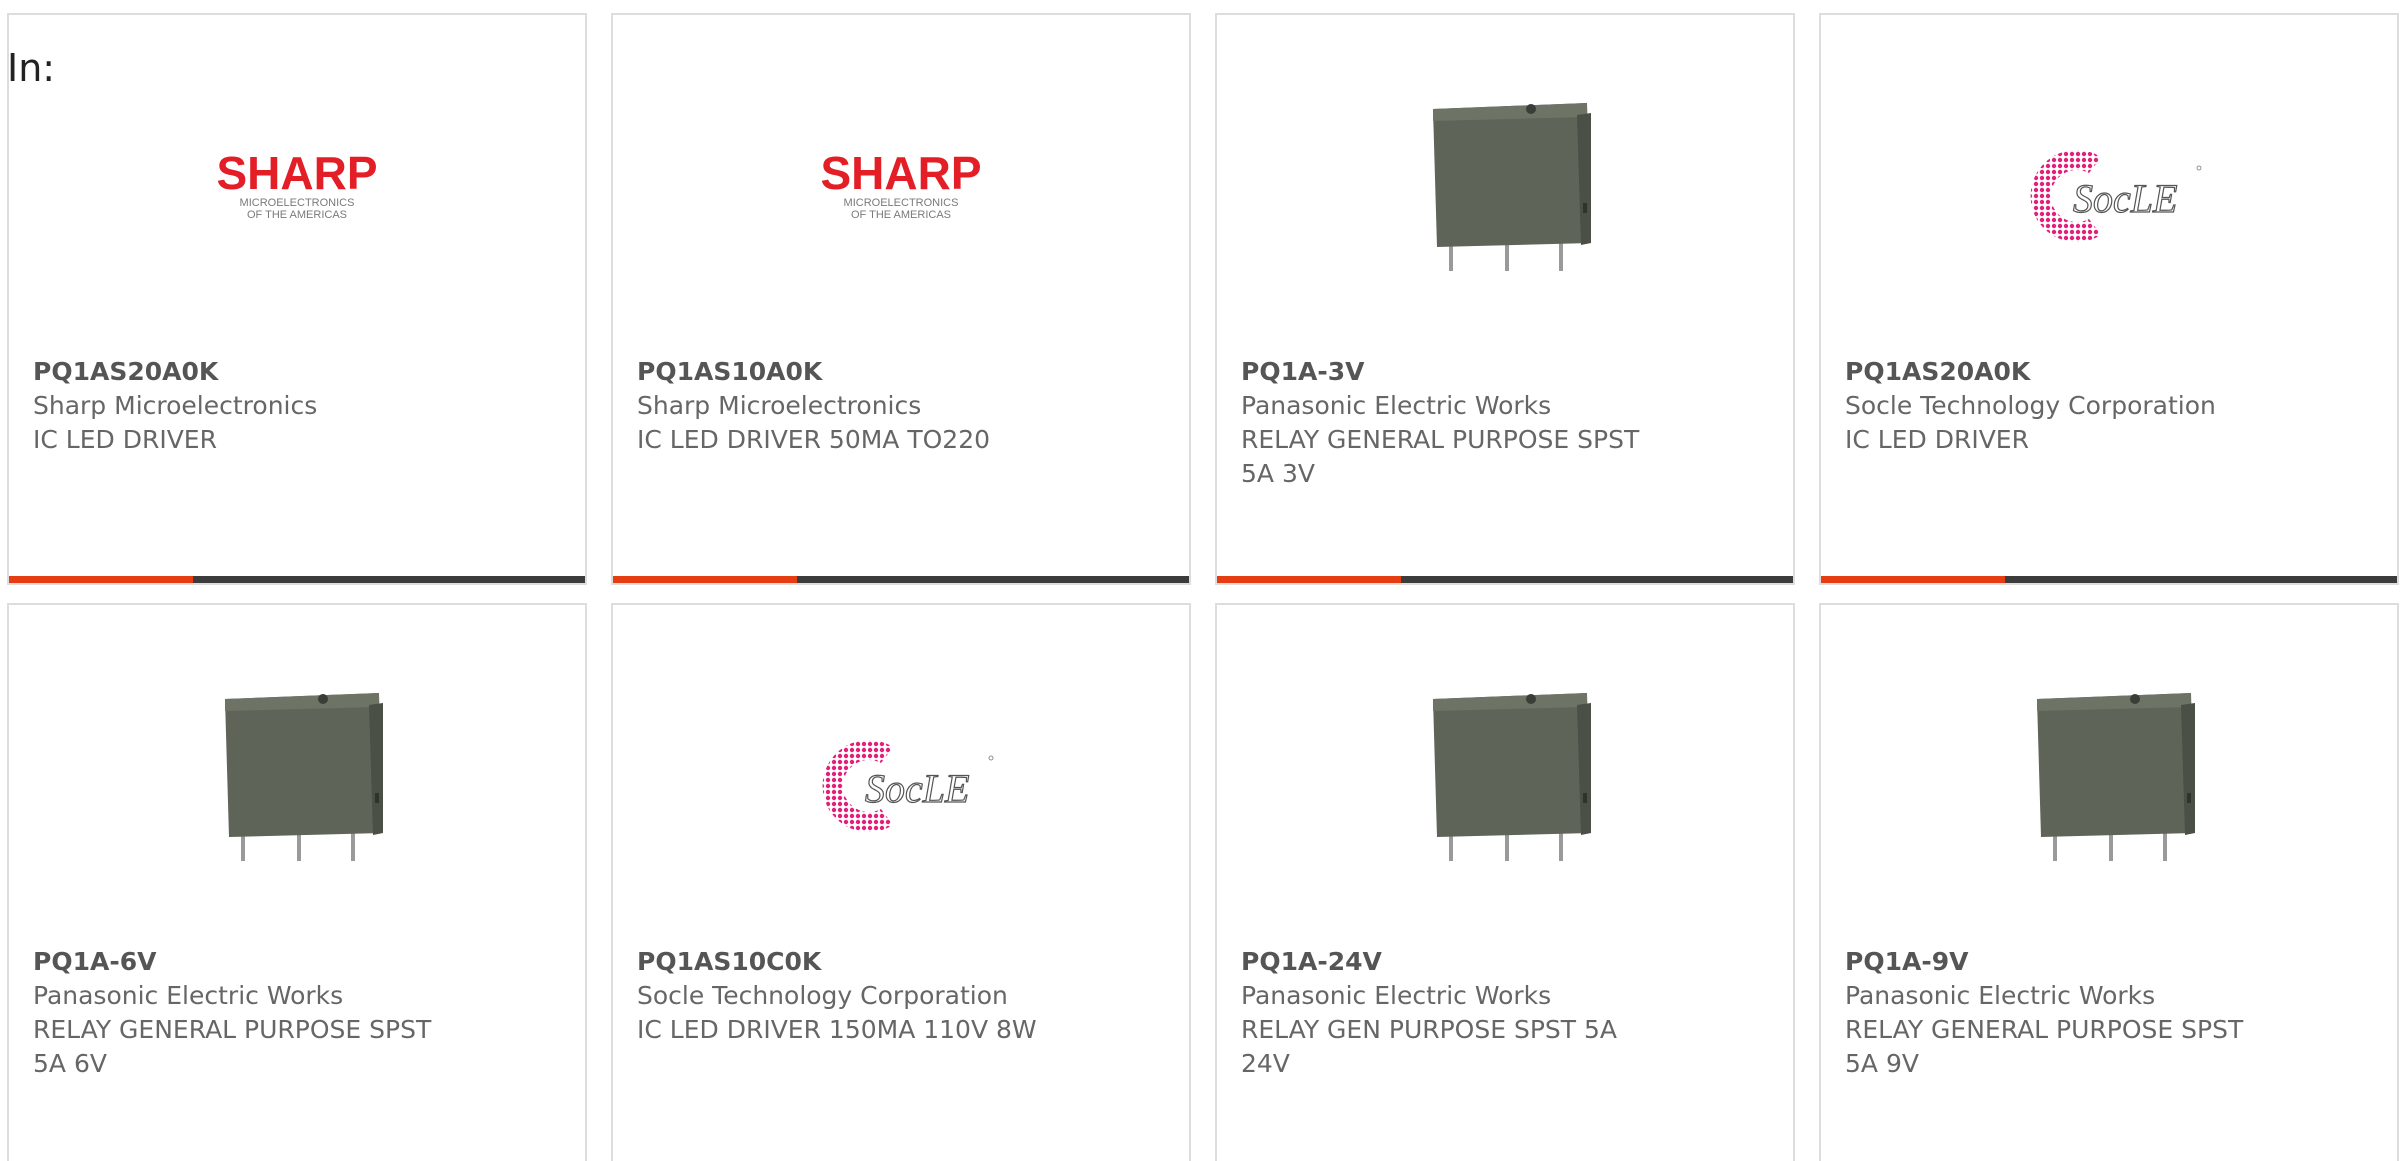  Describe the element at coordinates (1265, 1063) in the screenshot. I see `description-cont: 24V` at that location.